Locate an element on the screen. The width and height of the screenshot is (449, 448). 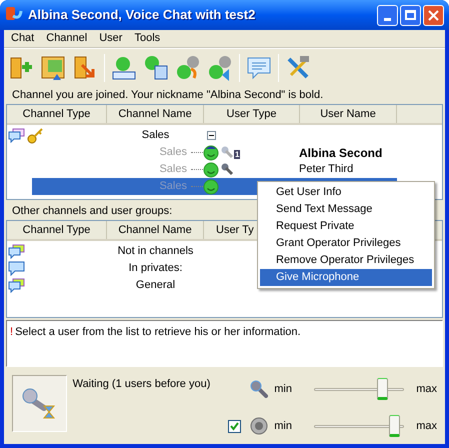
section-label: Other channels and user groups: is located at coordinates (92, 211).